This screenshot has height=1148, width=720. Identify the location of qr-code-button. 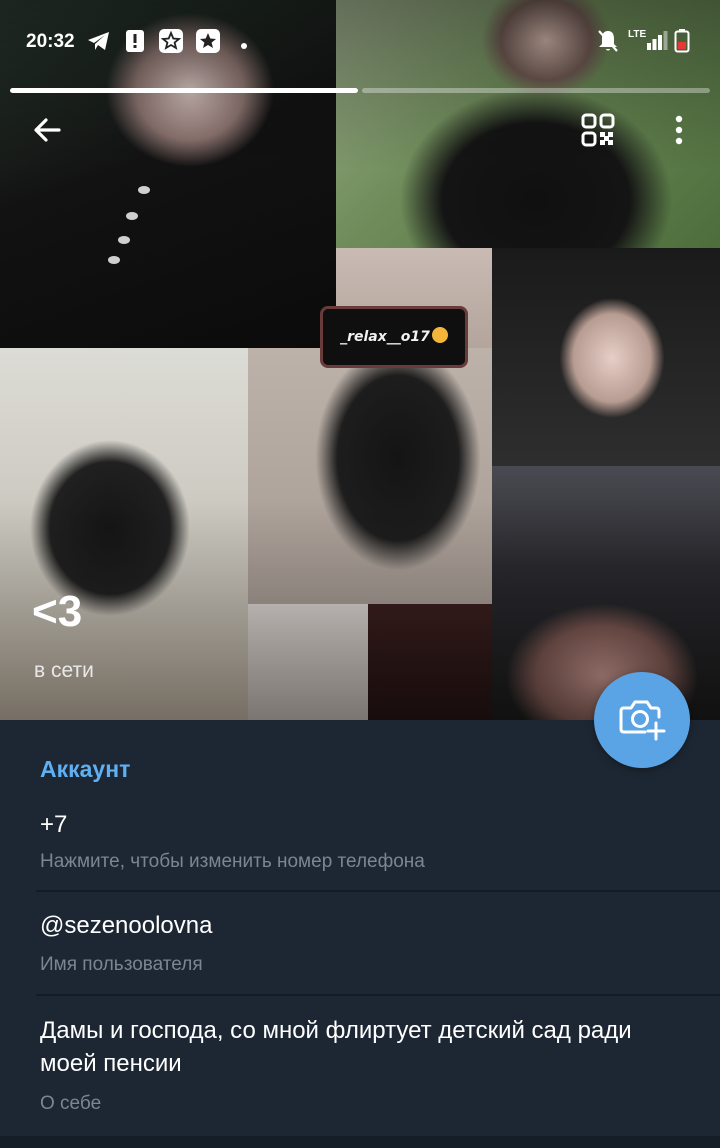
(598, 132).